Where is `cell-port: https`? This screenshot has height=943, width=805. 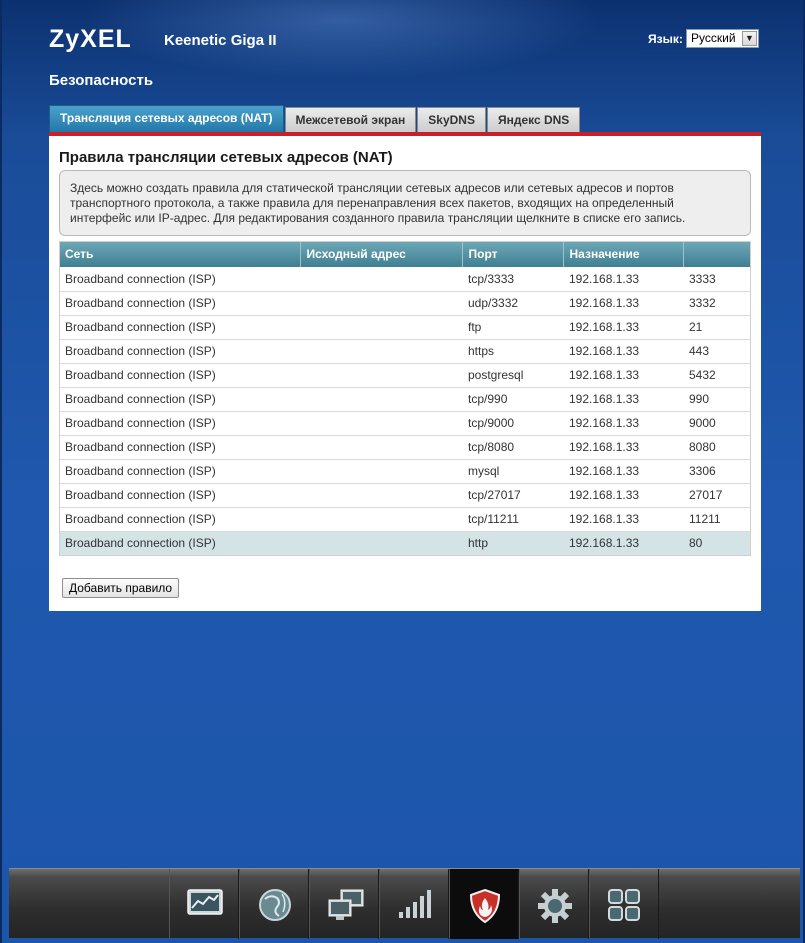
cell-port: https is located at coordinates (481, 351).